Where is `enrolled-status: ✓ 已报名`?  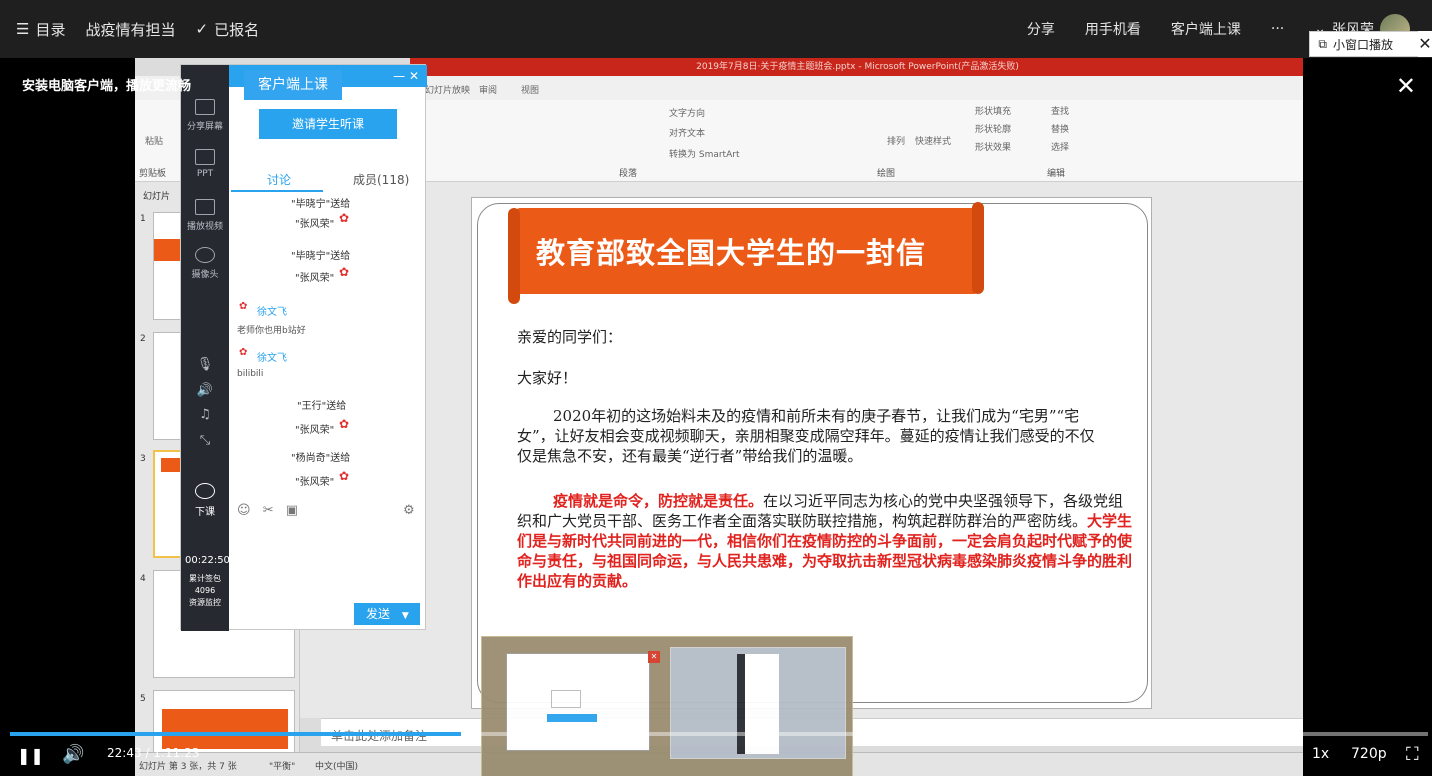 enrolled-status: ✓ 已报名 is located at coordinates (227, 29).